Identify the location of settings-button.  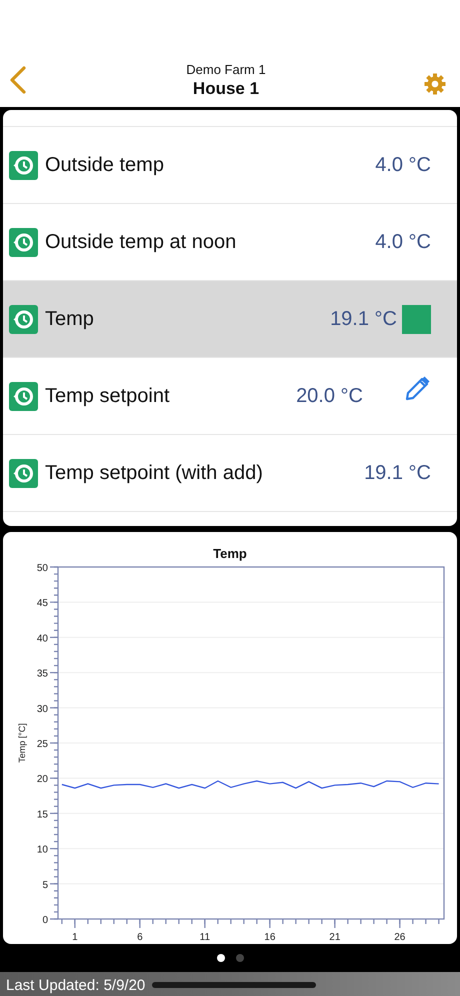
(435, 84).